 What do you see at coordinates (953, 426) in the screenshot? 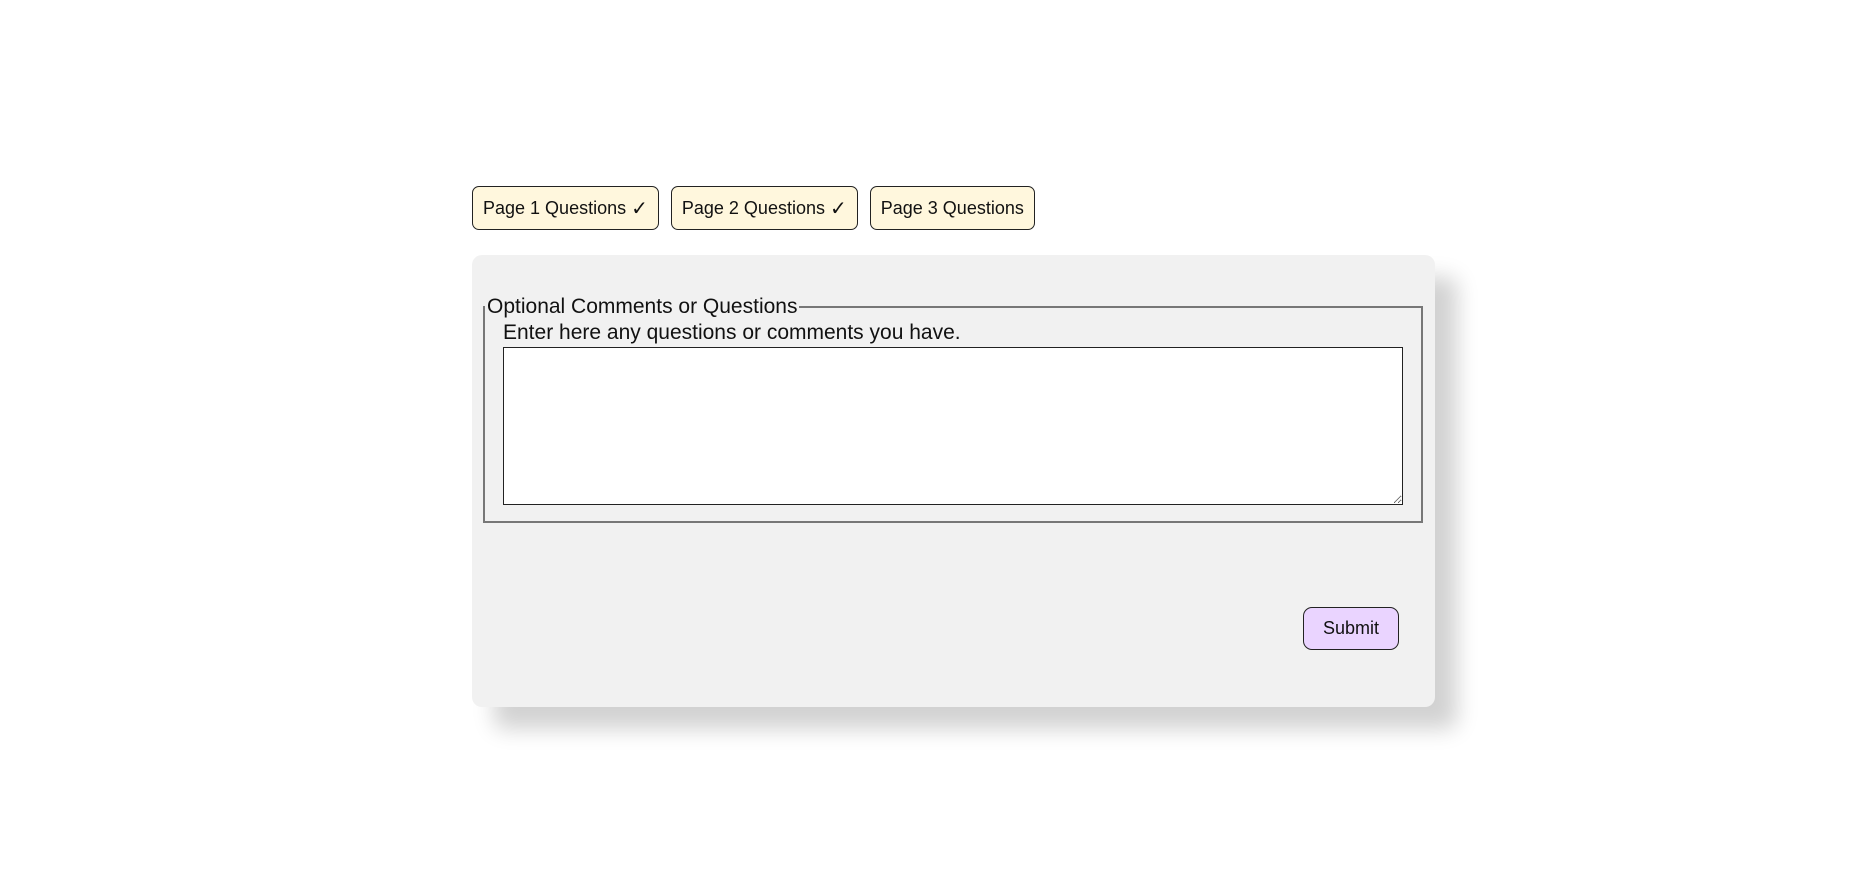
I see `comments-textarea` at bounding box center [953, 426].